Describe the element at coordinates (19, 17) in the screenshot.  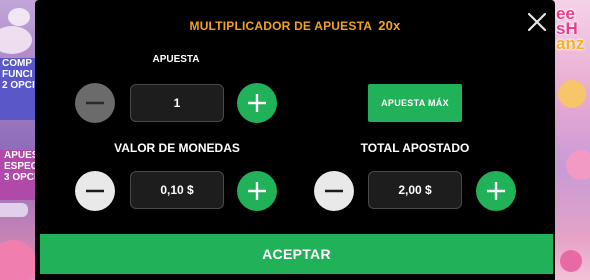
I see `cloud-decoration` at that location.